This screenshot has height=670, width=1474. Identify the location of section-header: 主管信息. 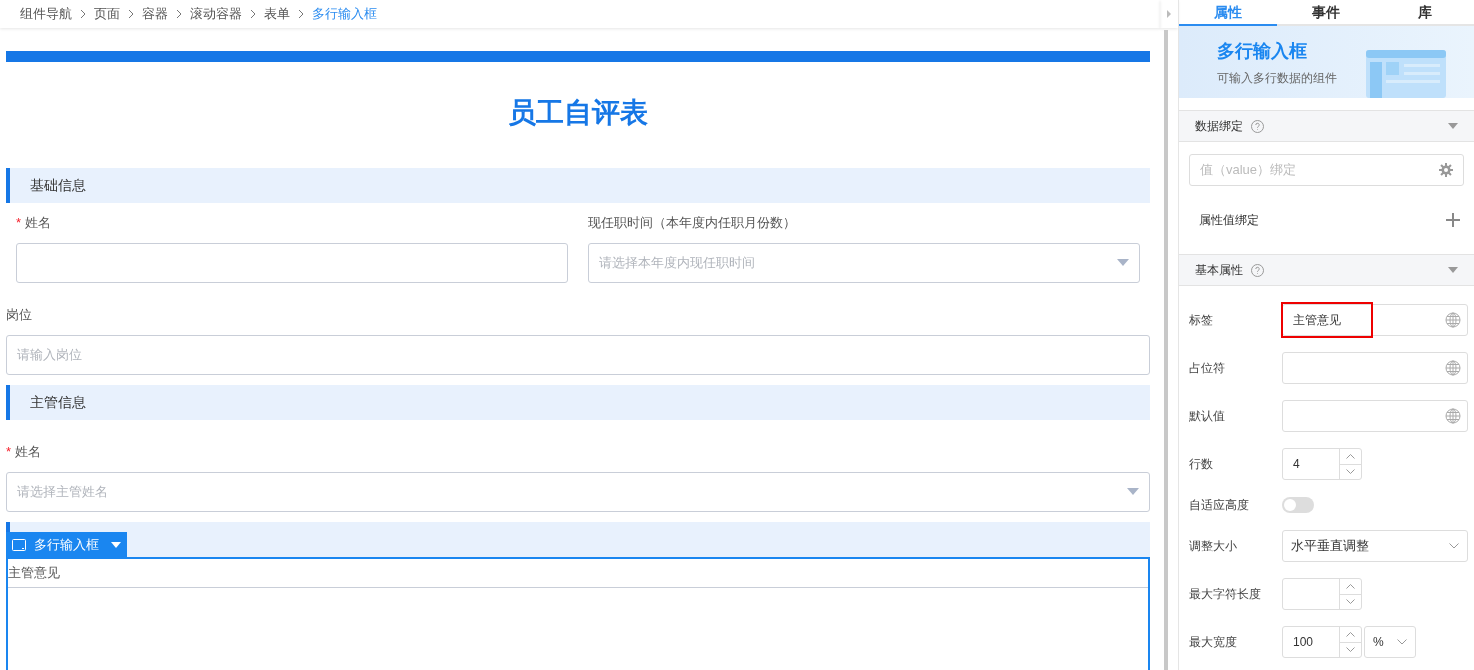
(578, 402).